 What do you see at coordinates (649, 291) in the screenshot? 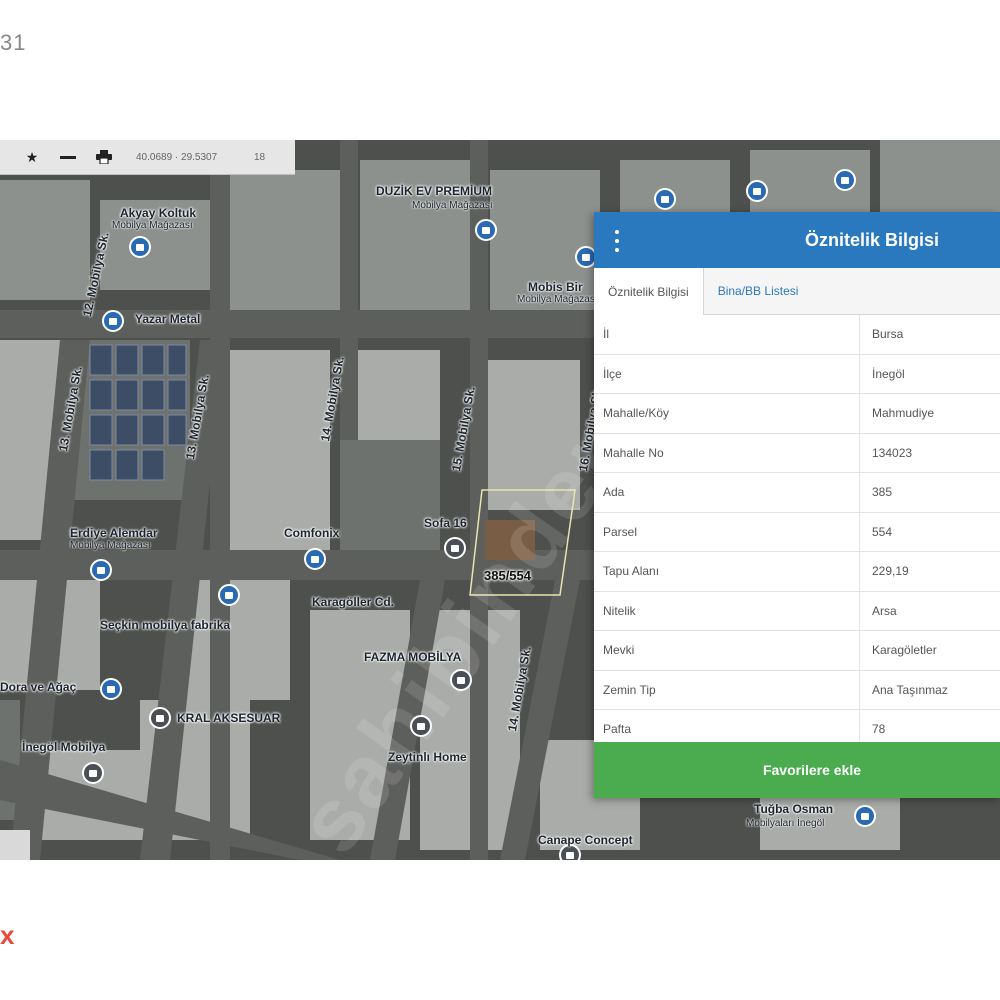
I see `tab-attribute-info: Öznitelik Bilgisi` at bounding box center [649, 291].